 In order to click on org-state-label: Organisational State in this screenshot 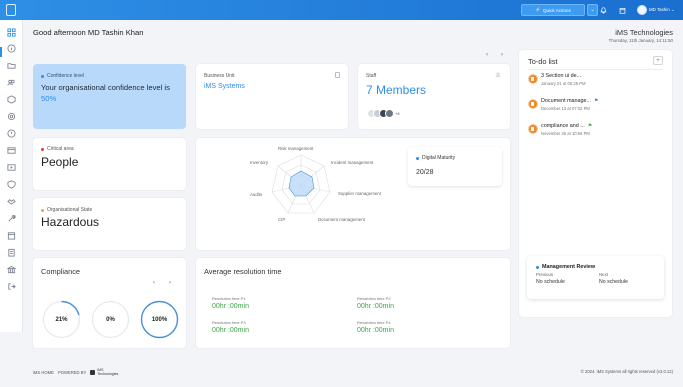, I will do `click(70, 210)`.